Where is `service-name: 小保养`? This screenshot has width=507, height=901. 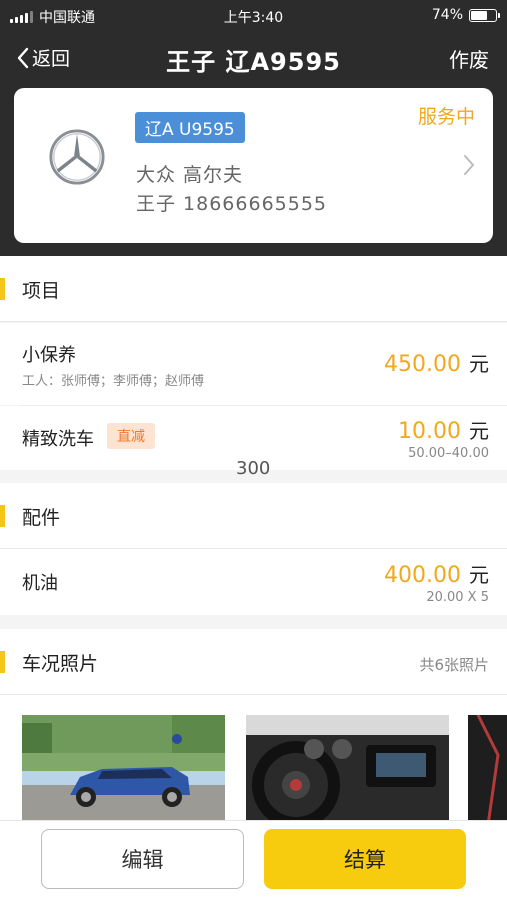 service-name: 小保养 is located at coordinates (49, 355).